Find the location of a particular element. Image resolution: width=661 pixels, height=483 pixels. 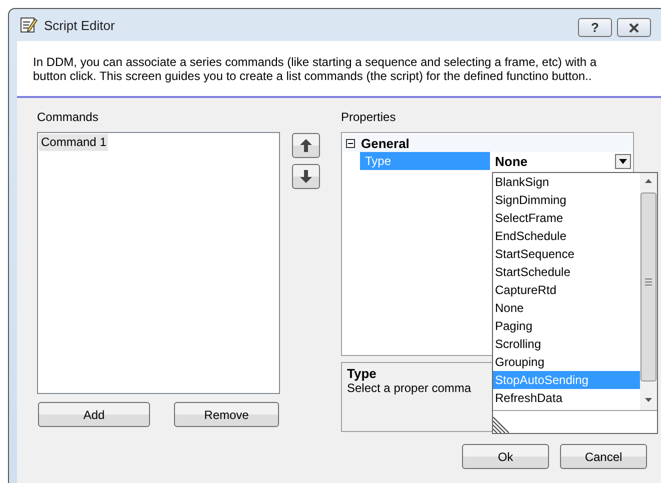

dropdown-option: Paging is located at coordinates (566, 326).